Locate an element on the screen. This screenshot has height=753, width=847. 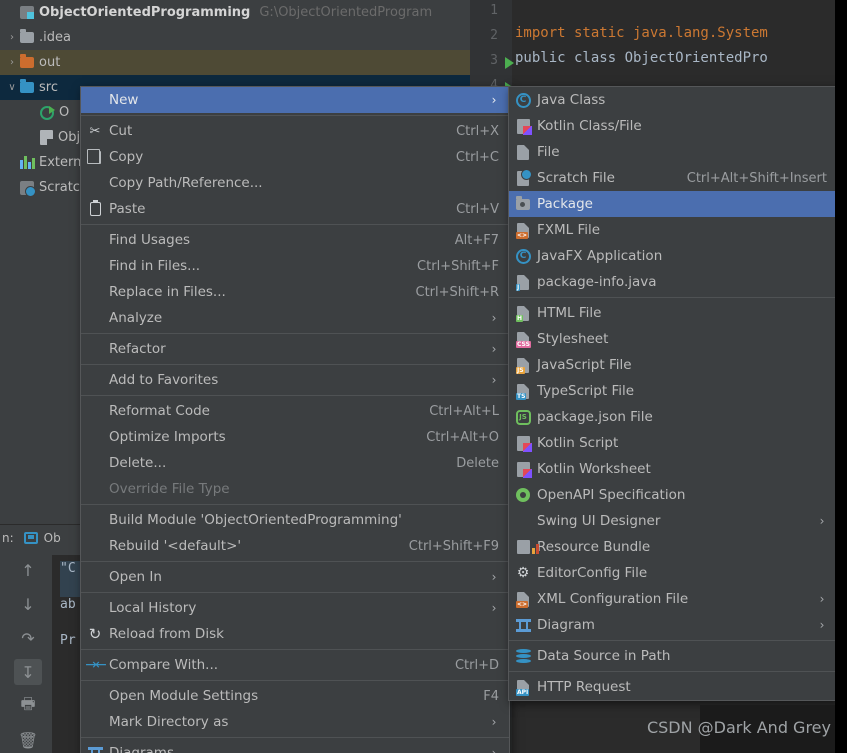
submenu-item-javafx-application: C JavaFX Application is located at coordinates (673, 256).